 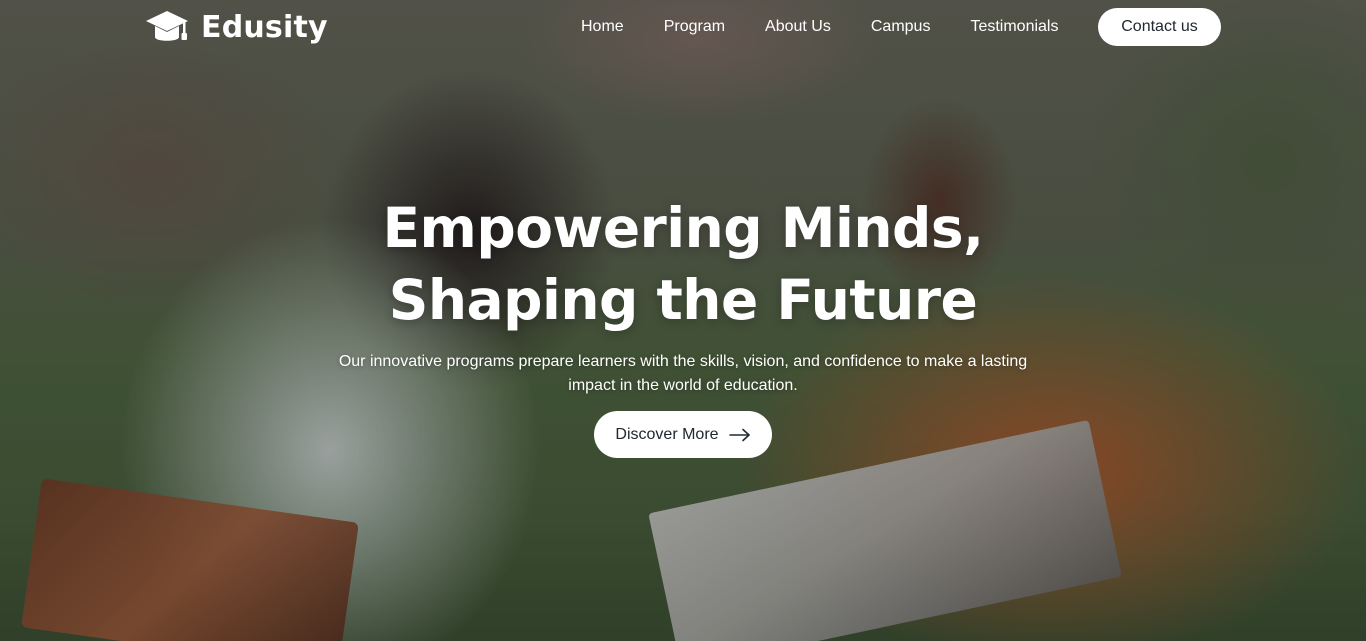 I want to click on arrow-right-icon, so click(x=739, y=435).